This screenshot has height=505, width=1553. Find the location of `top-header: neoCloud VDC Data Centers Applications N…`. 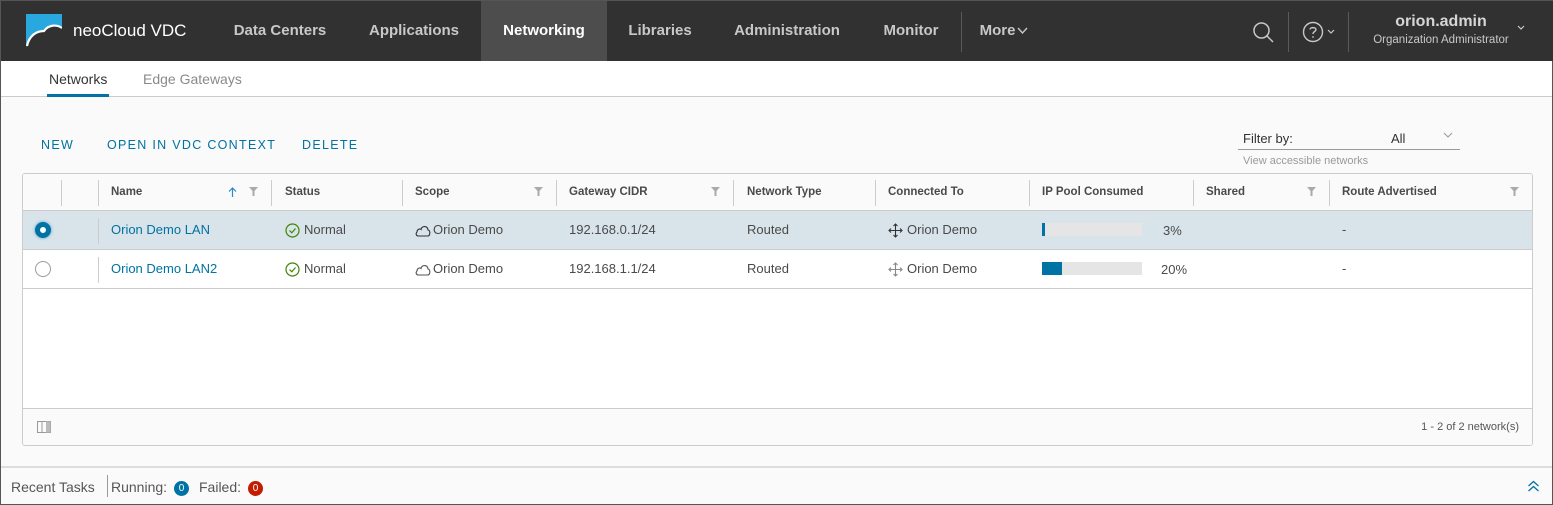

top-header: neoCloud VDC Data Centers Applications N… is located at coordinates (777, 30).